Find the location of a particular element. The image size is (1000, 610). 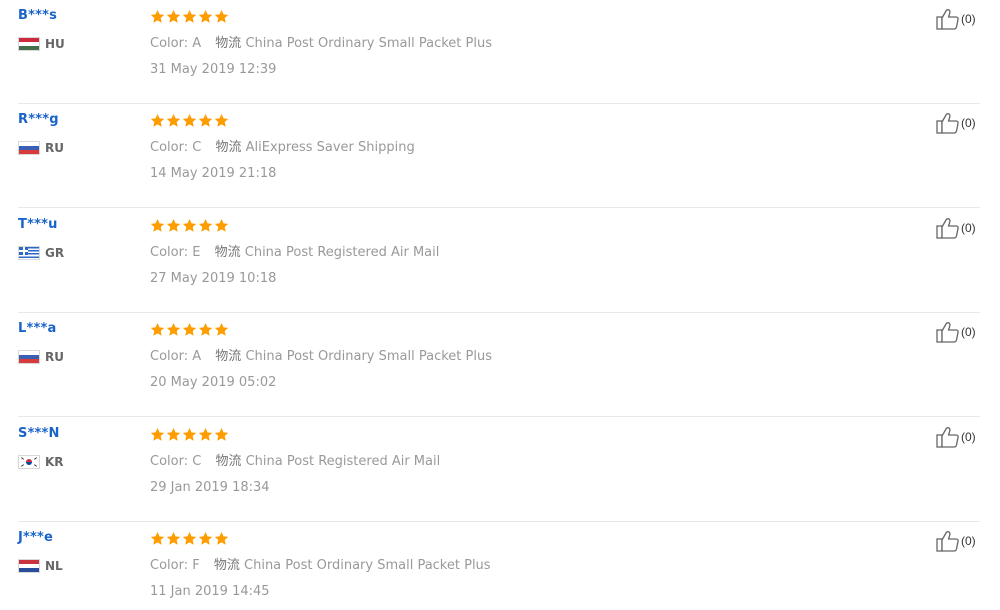

color-value: F is located at coordinates (196, 565).